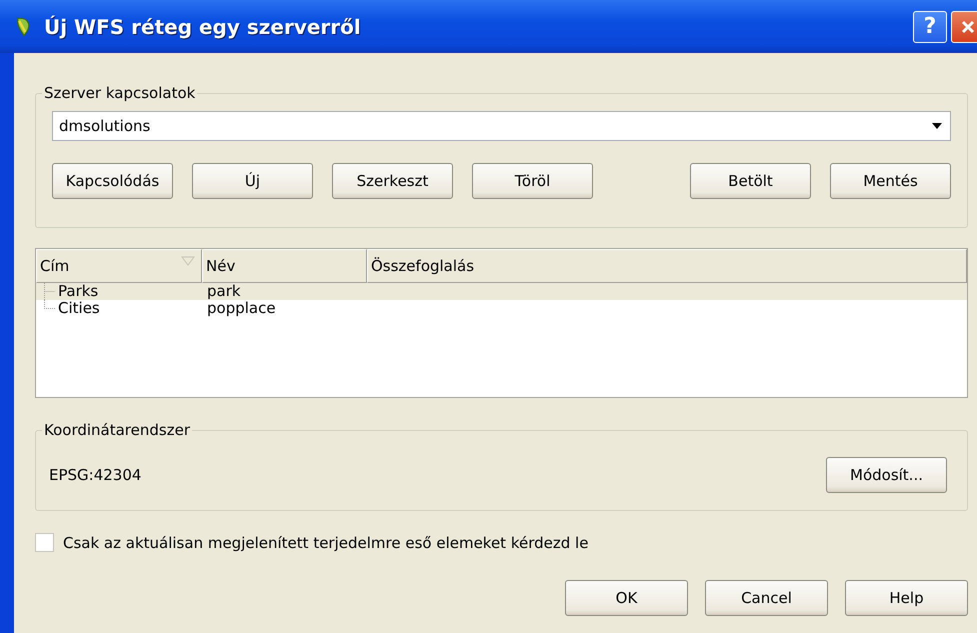 The image size is (977, 633). Describe the element at coordinates (501, 291) in the screenshot. I see `table-row: Parks park` at that location.